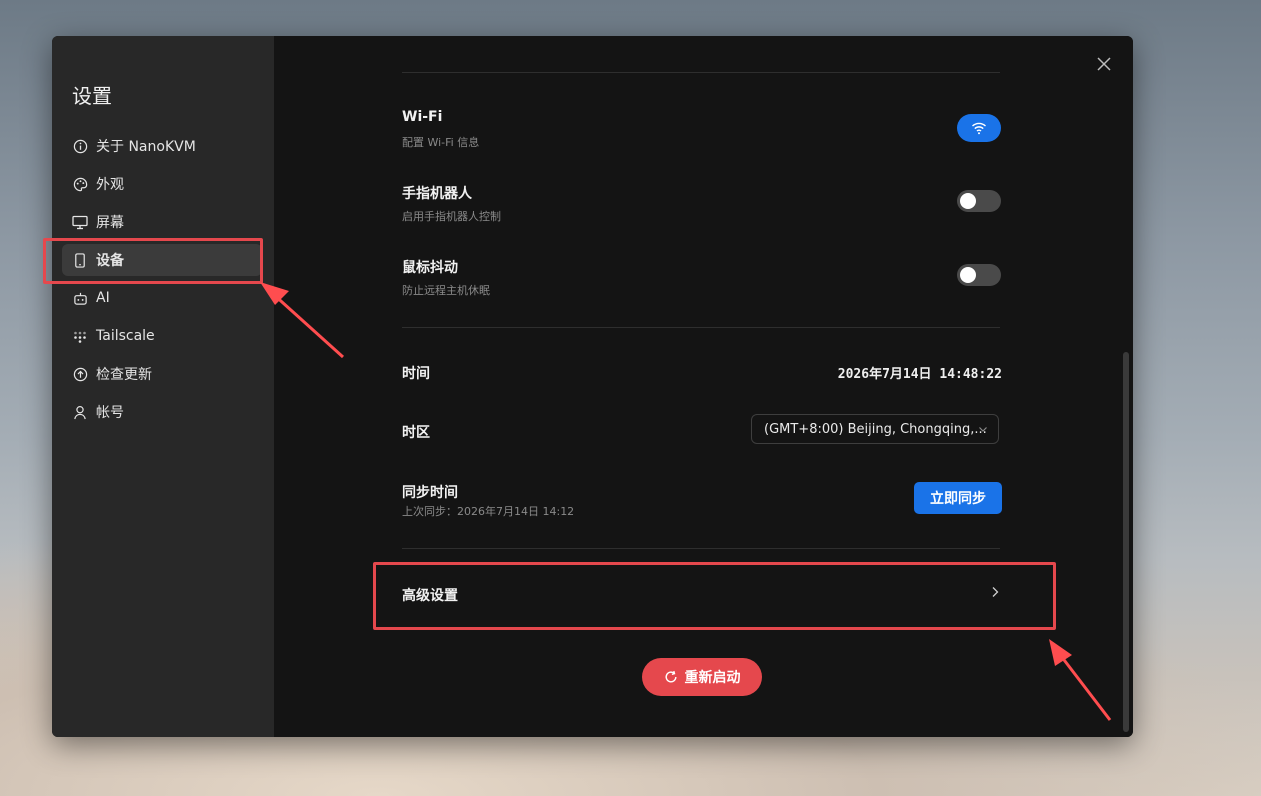 Image resolution: width=1261 pixels, height=796 pixels. I want to click on time-label: 时间, so click(416, 374).